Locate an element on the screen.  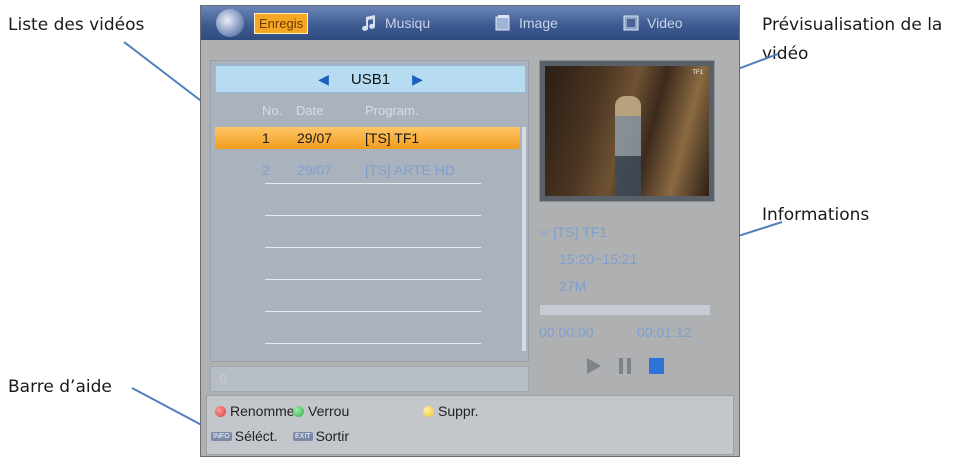
help-lock: Verrou is located at coordinates (321, 411).